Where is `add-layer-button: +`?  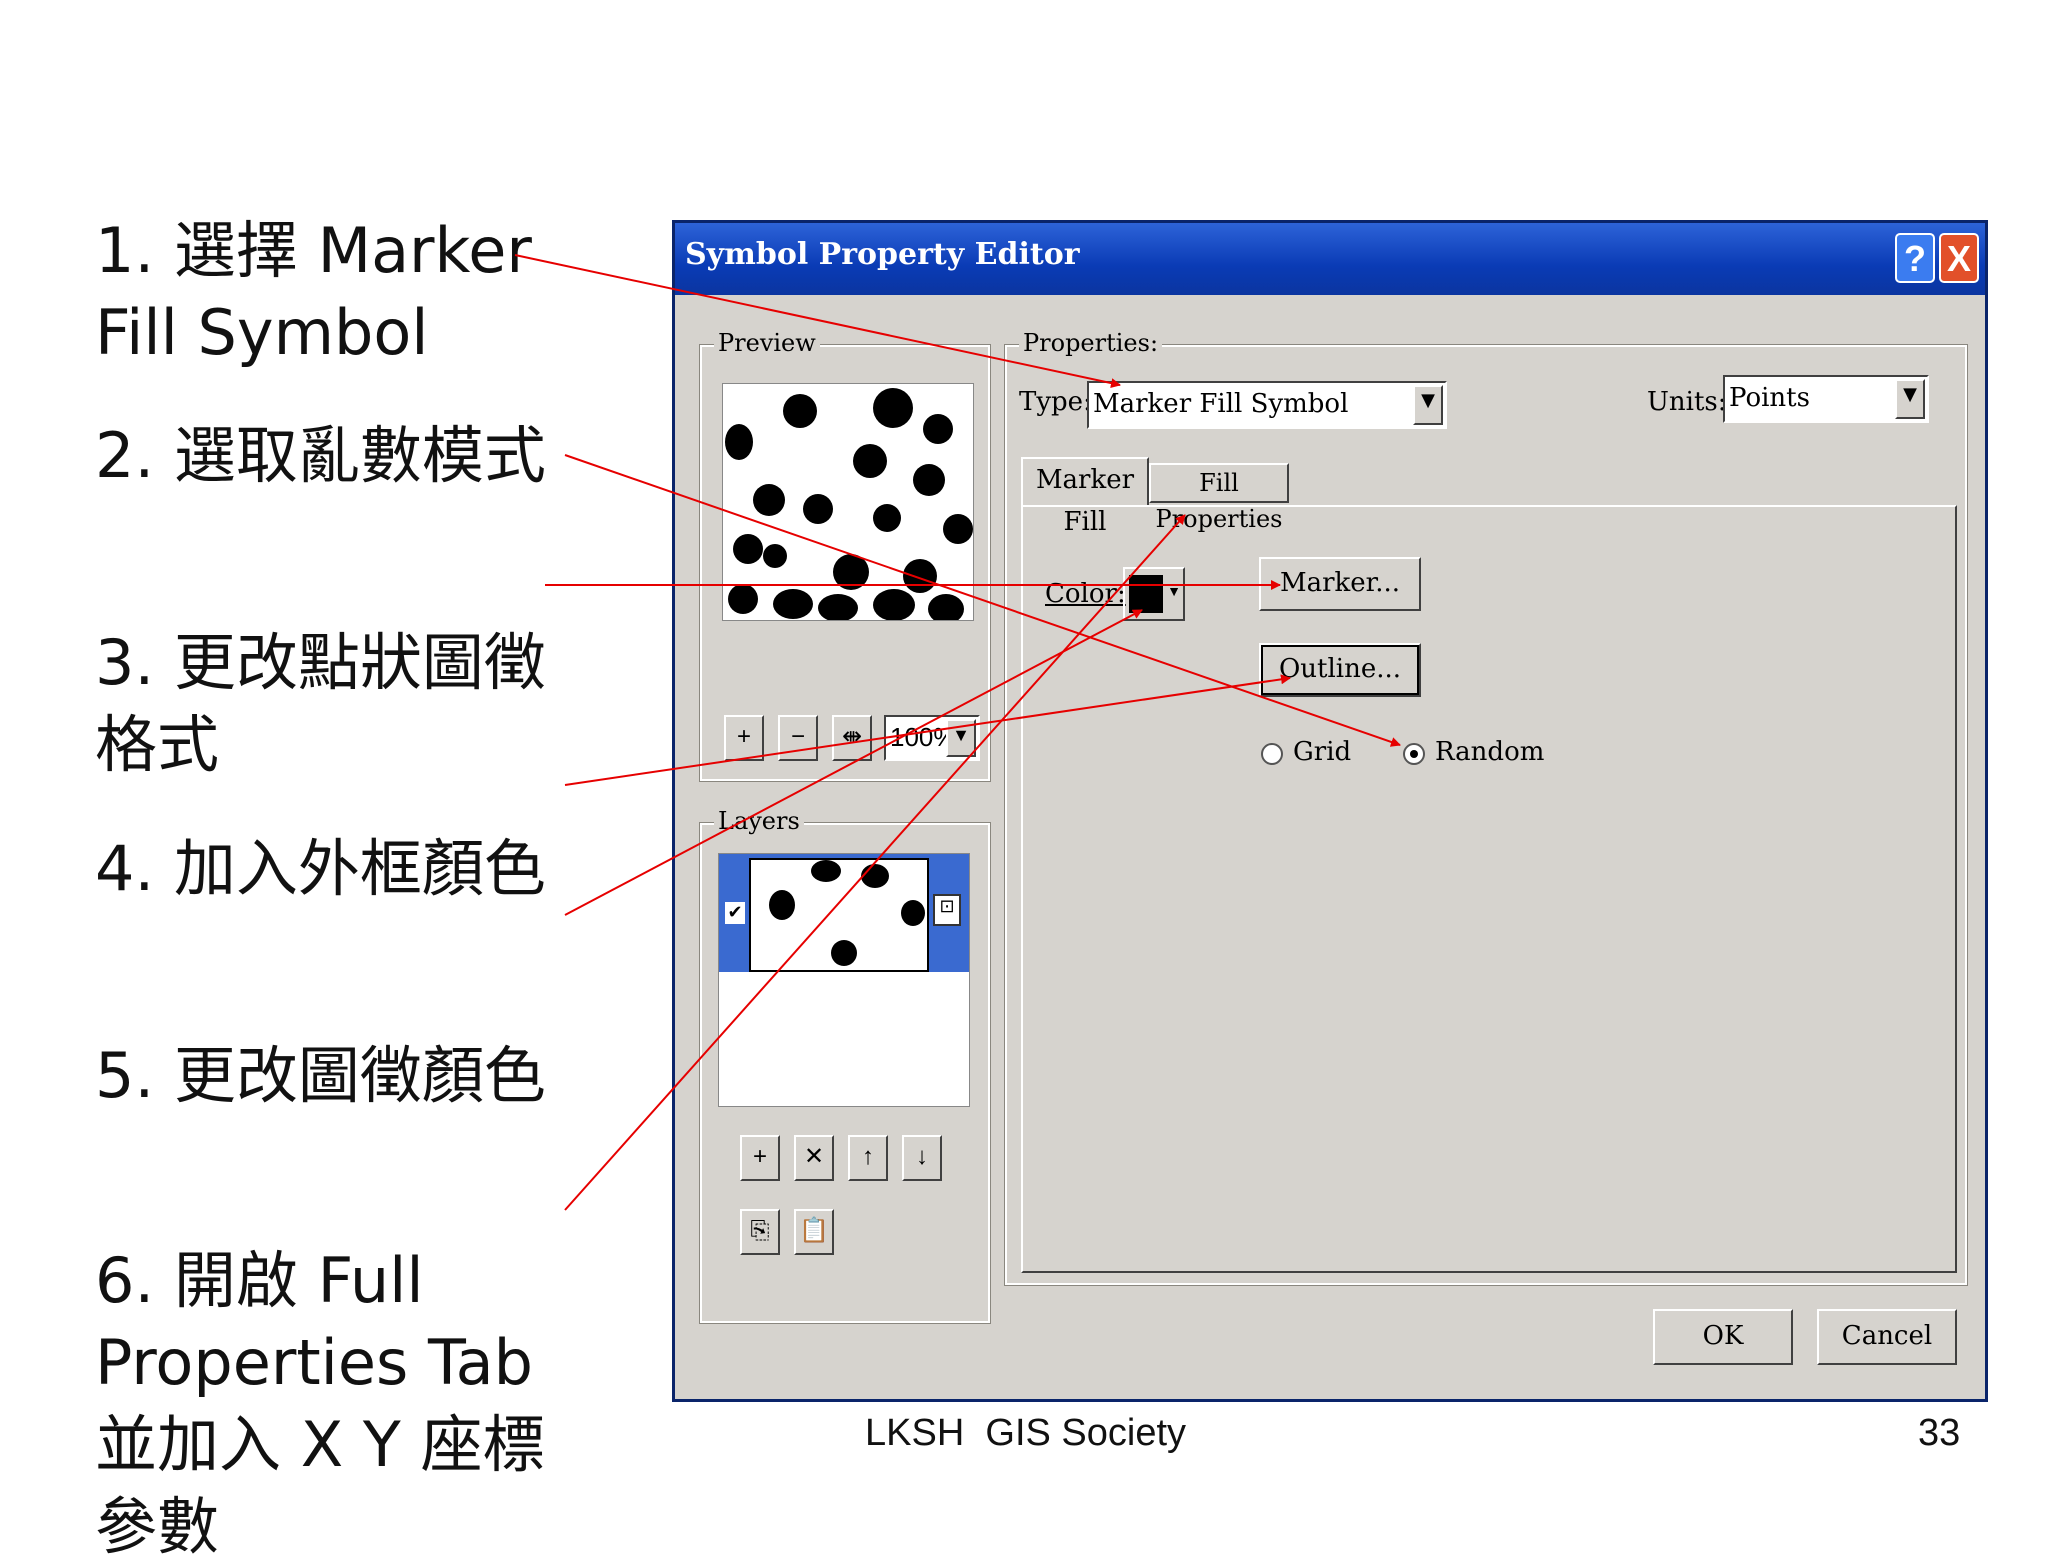
add-layer-button: + is located at coordinates (760, 1158).